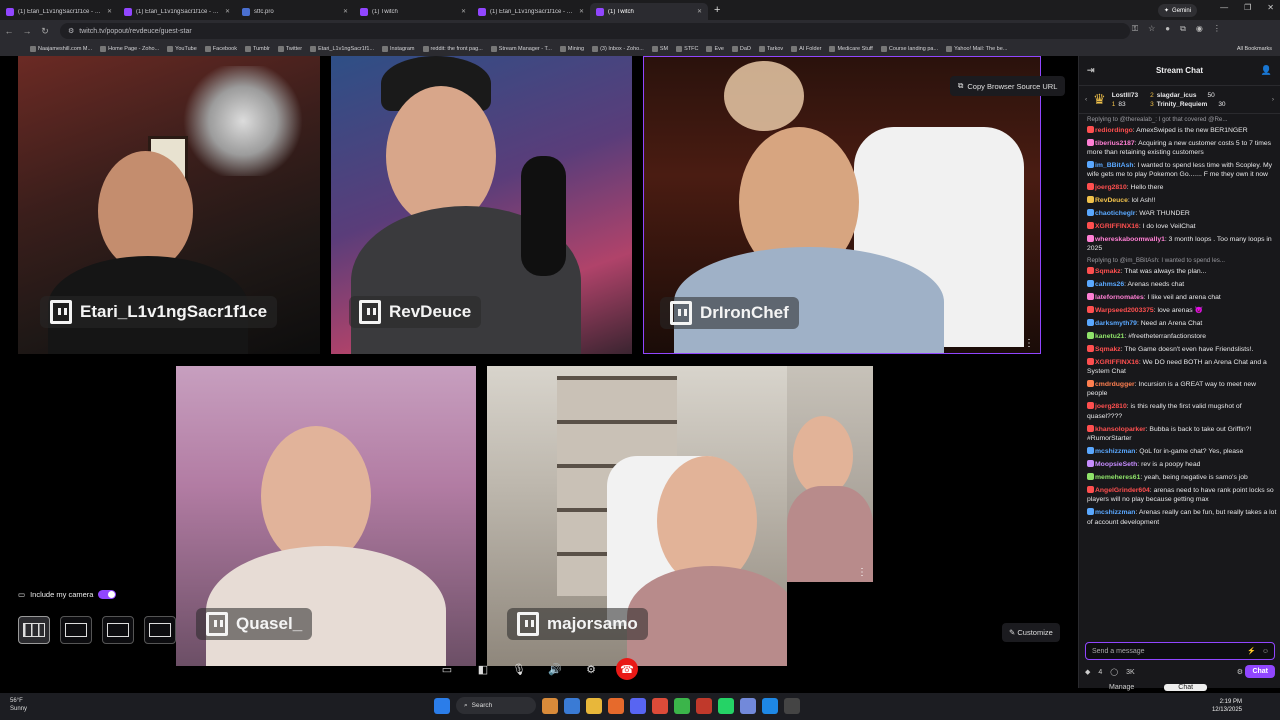 Image resolution: width=1280 pixels, height=720 pixels. What do you see at coordinates (1227, 706) in the screenshot?
I see `system-clock: 2:19 PM 12/13/2025` at bounding box center [1227, 706].